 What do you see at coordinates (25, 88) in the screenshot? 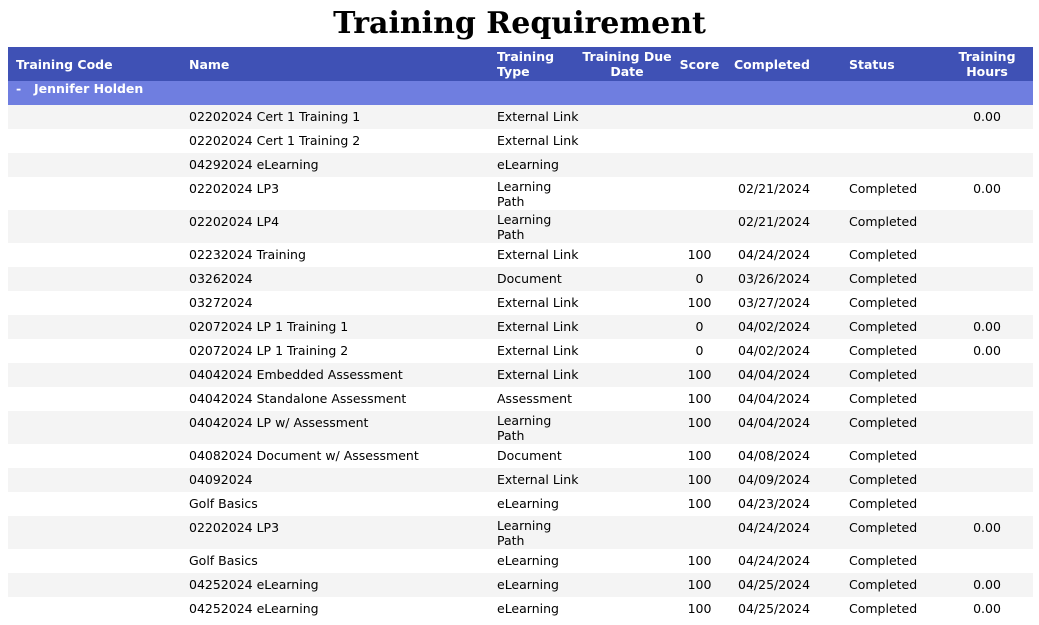
I see `collapse-toggle: -` at bounding box center [25, 88].